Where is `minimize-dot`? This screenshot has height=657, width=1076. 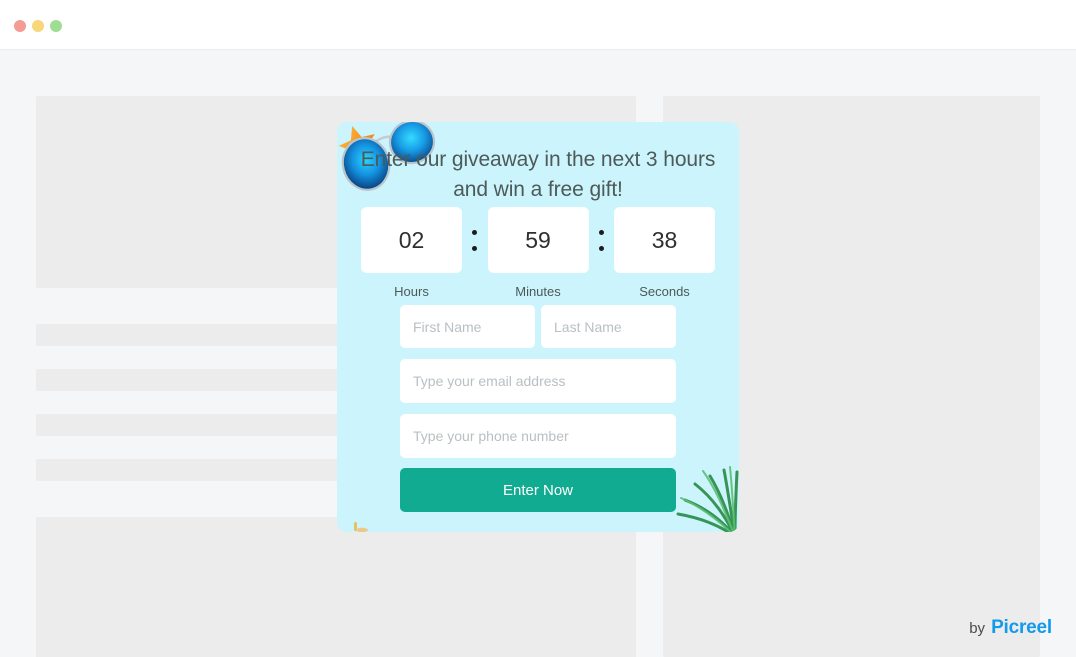 minimize-dot is located at coordinates (38, 26).